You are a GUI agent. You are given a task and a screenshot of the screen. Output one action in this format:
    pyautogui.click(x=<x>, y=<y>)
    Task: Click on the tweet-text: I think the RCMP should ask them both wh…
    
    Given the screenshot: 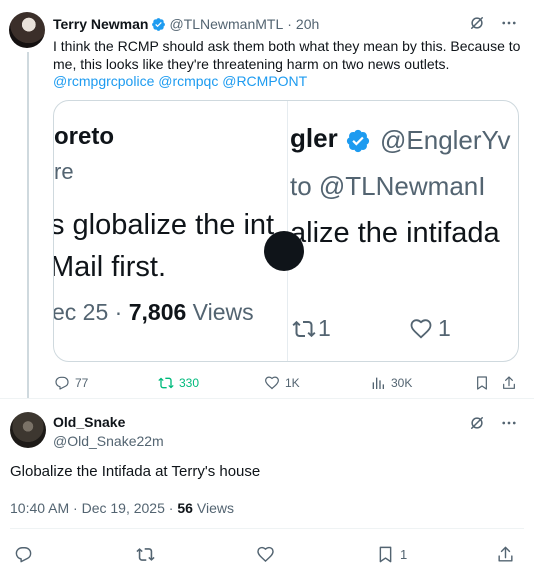 What is the action you would take?
    pyautogui.click(x=287, y=55)
    